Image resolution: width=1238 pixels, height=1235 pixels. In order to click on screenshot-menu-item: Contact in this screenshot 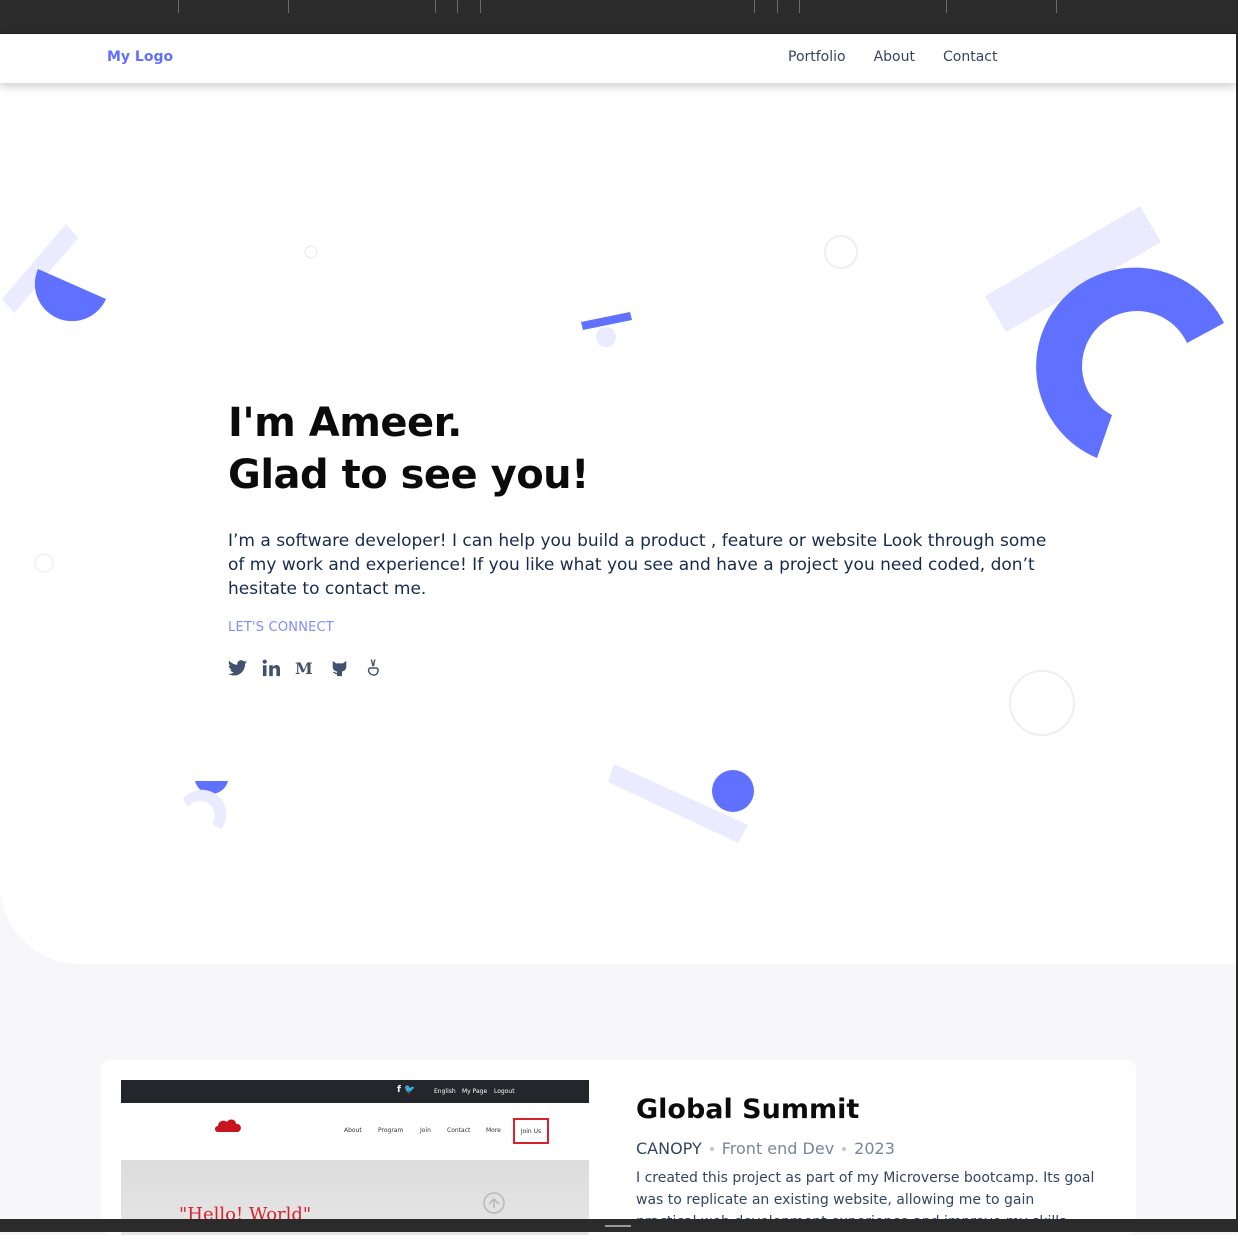, I will do `click(459, 1130)`.